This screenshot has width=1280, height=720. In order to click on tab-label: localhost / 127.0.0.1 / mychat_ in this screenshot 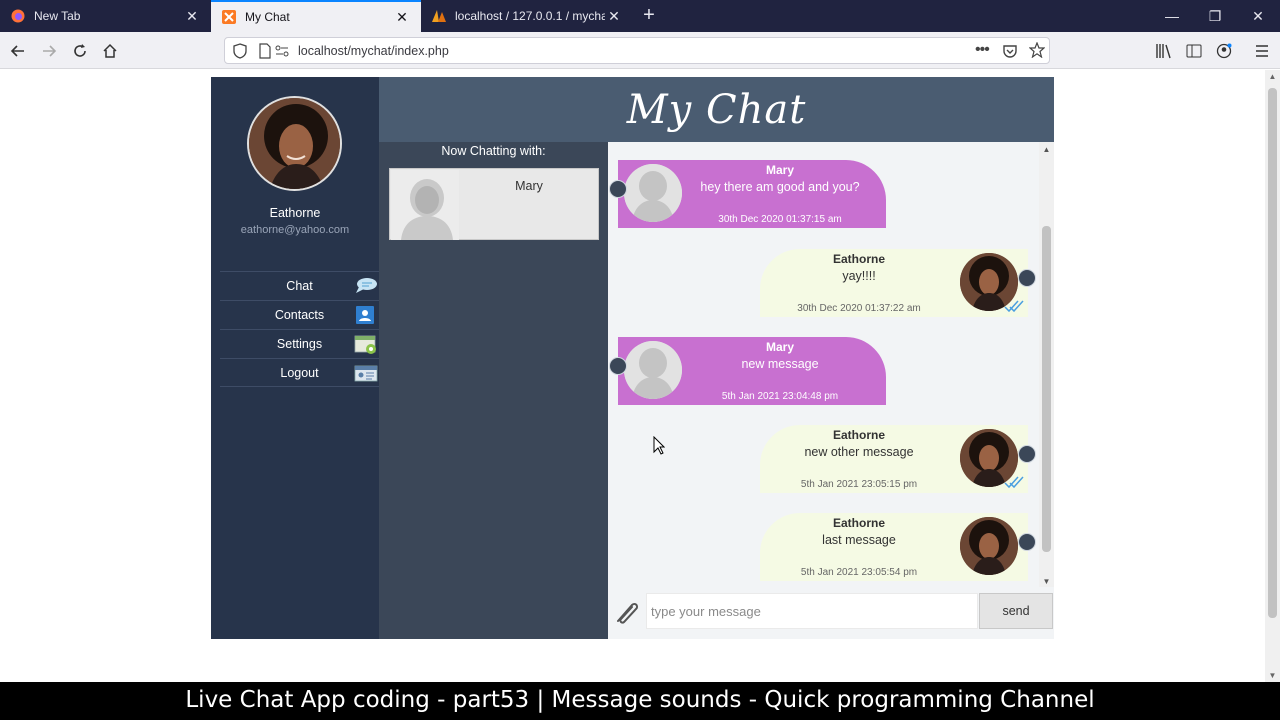, I will do `click(530, 16)`.